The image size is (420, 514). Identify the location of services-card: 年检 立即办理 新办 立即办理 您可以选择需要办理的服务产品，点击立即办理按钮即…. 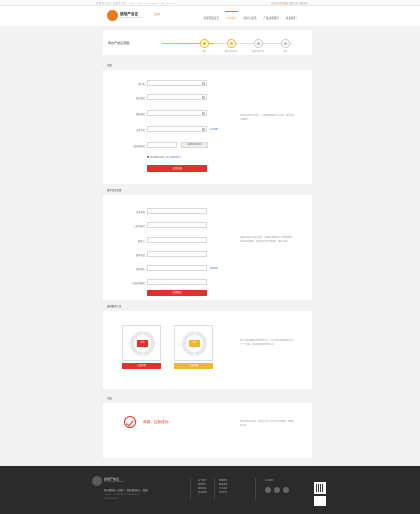
(207, 350).